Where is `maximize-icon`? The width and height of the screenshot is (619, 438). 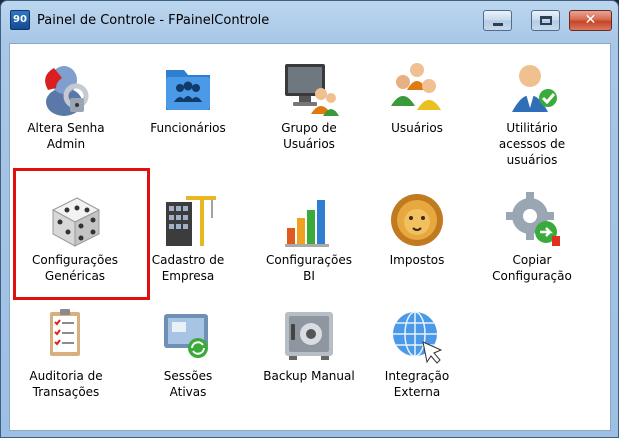 maximize-icon is located at coordinates (546, 20).